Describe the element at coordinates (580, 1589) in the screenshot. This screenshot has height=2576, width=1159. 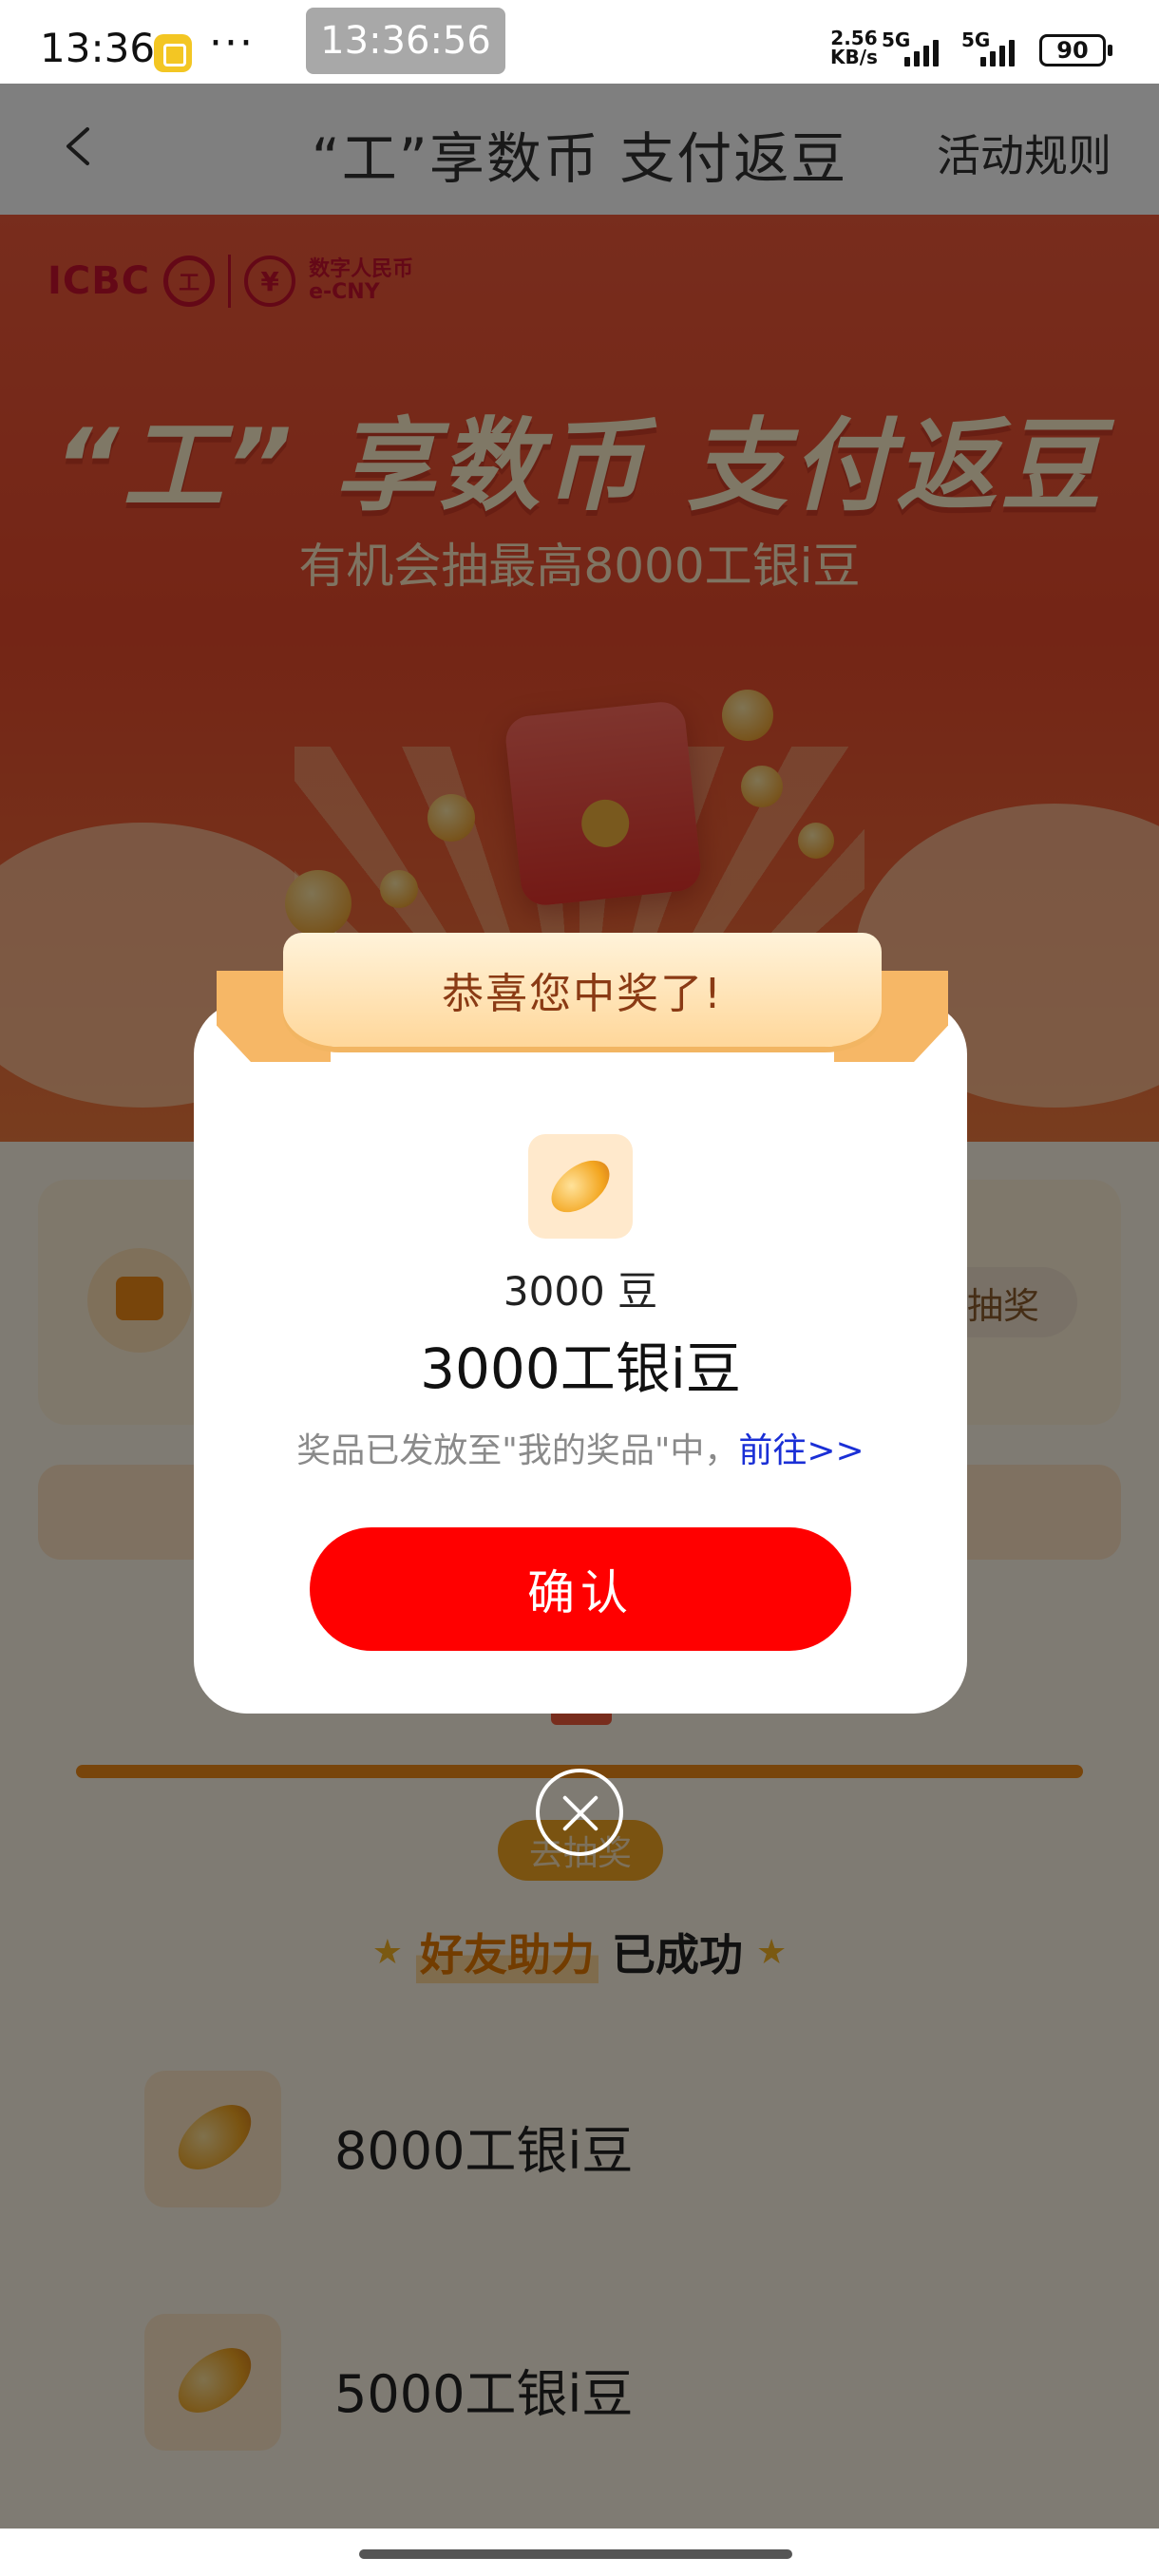
I see `confirm-button: 确认` at that location.